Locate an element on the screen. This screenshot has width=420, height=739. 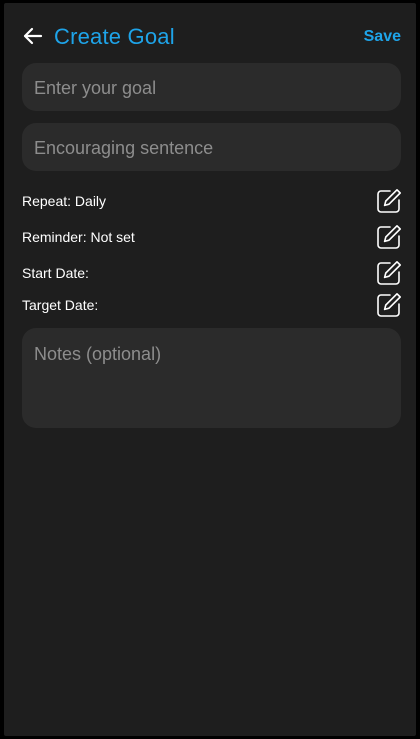
target-date-row: Target Date: is located at coordinates (213, 305).